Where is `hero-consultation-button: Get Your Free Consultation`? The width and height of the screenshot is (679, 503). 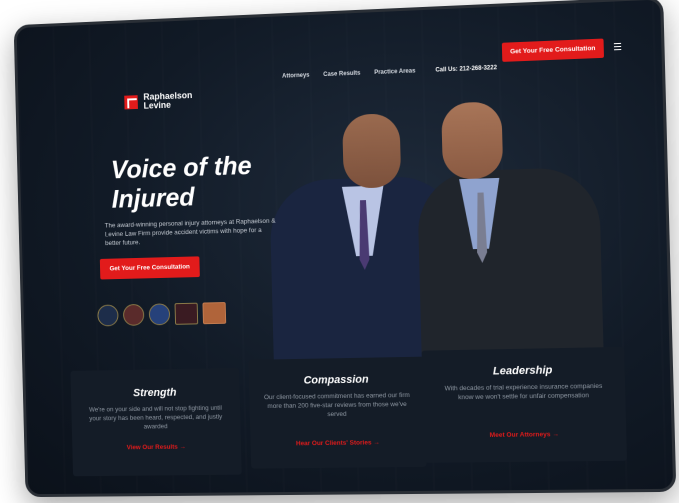
hero-consultation-button: Get Your Free Consultation is located at coordinates (149, 268).